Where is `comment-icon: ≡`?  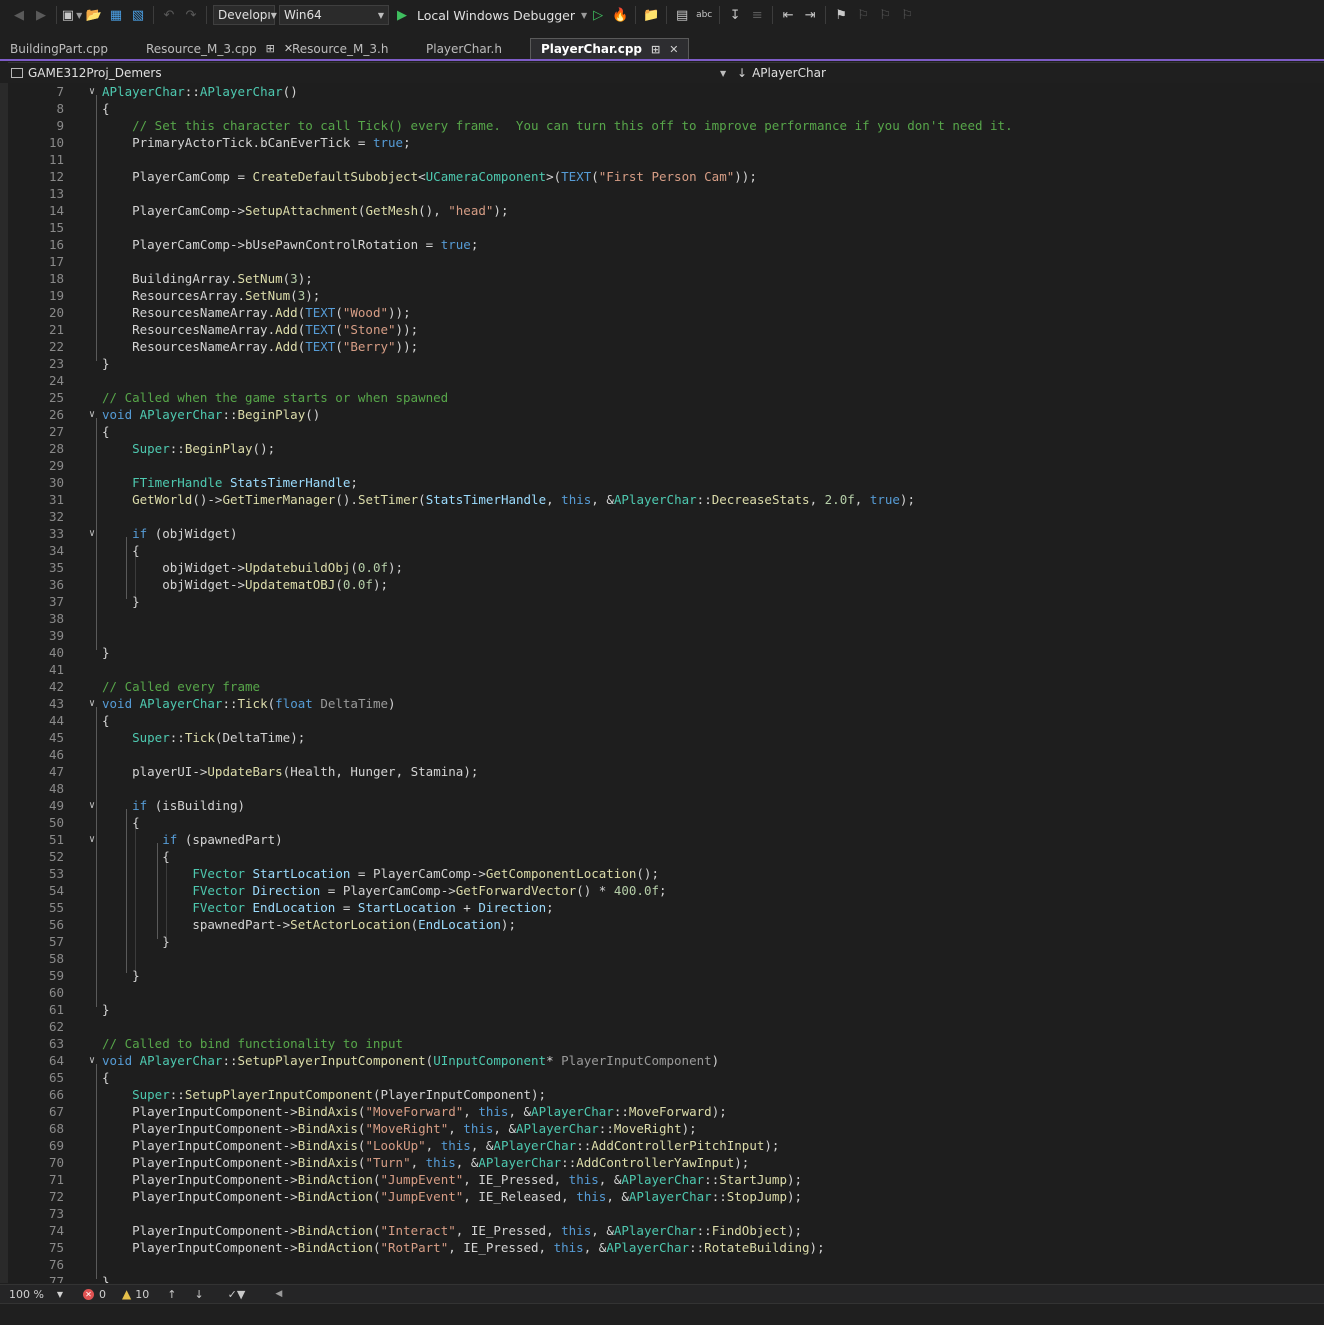
comment-icon: ≡ is located at coordinates (757, 15).